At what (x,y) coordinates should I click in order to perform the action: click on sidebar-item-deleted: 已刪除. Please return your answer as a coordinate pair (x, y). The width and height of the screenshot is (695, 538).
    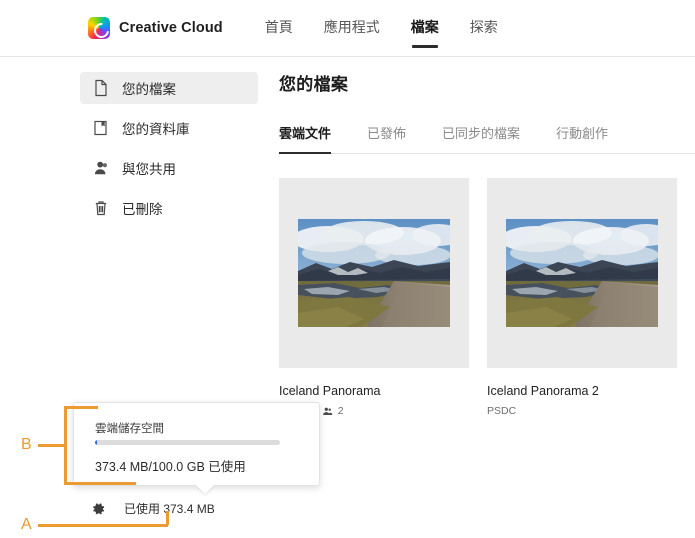
    Looking at the image, I should click on (169, 208).